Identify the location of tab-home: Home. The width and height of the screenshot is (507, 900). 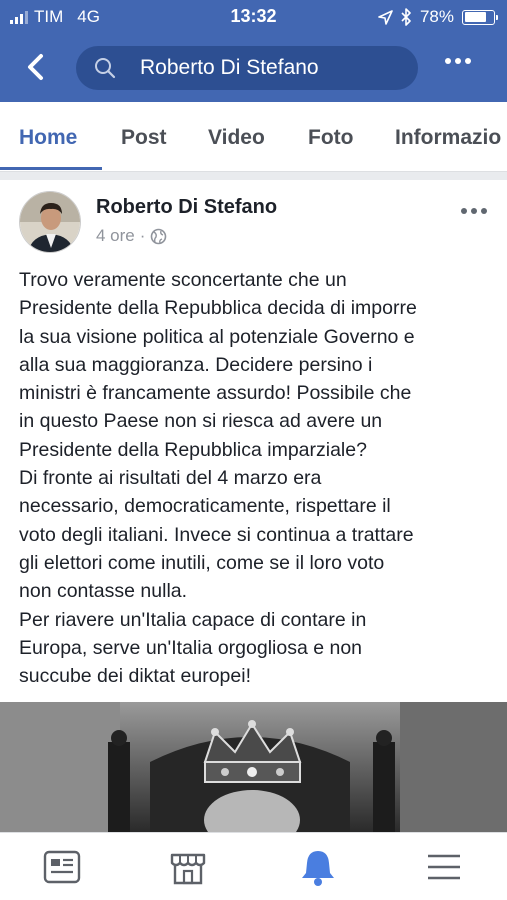
(48, 138).